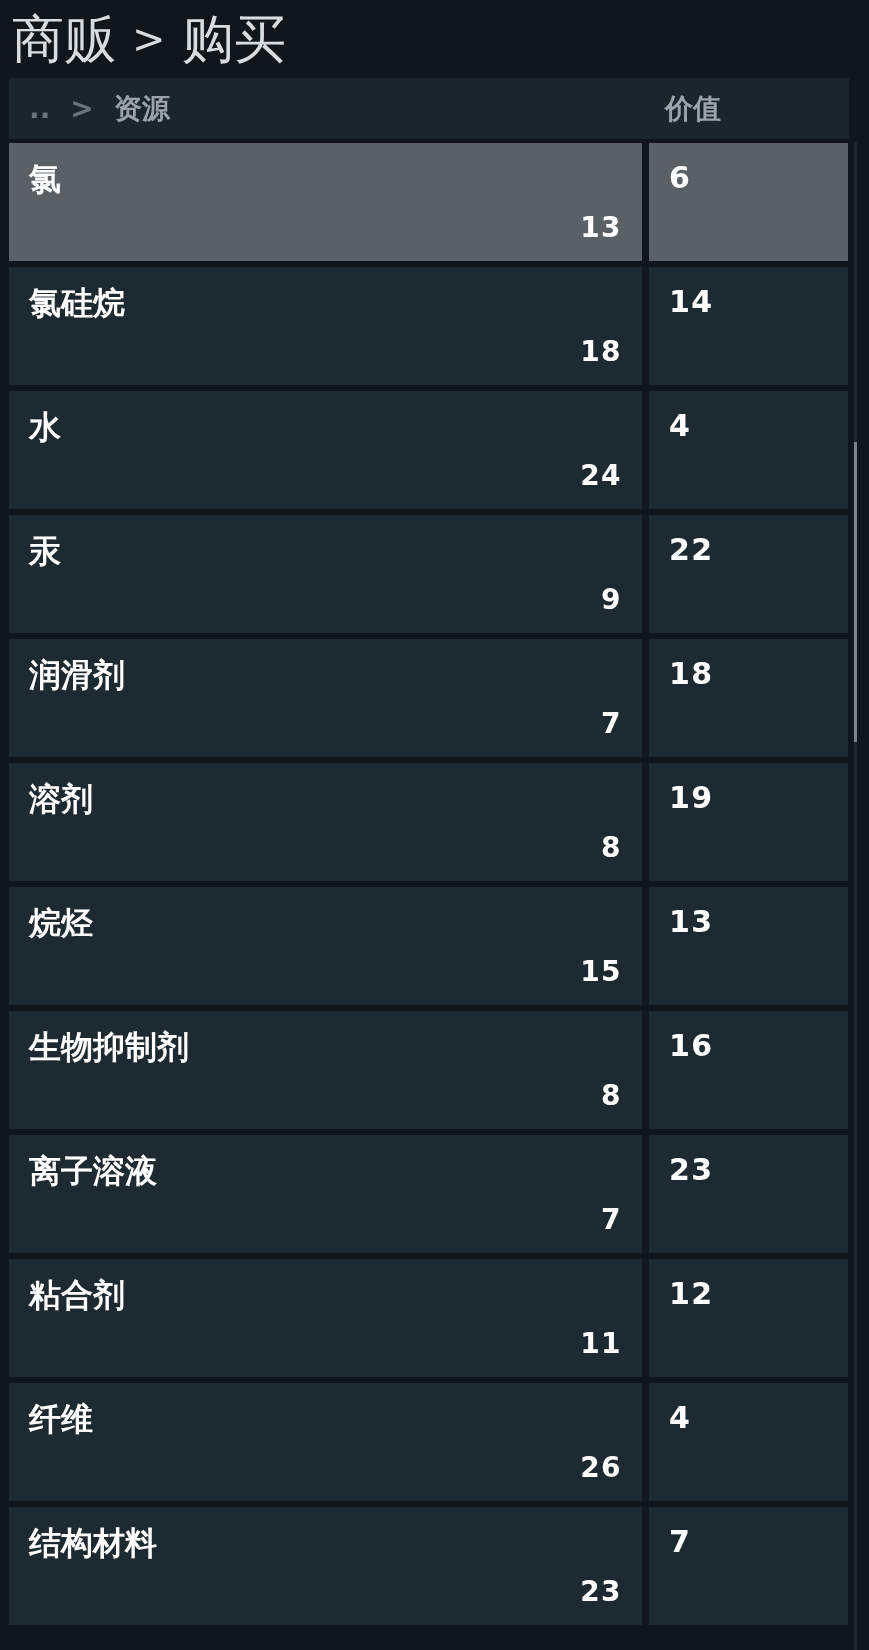  What do you see at coordinates (325, 946) in the screenshot?
I see `resource-cell: 烷烃 15` at bounding box center [325, 946].